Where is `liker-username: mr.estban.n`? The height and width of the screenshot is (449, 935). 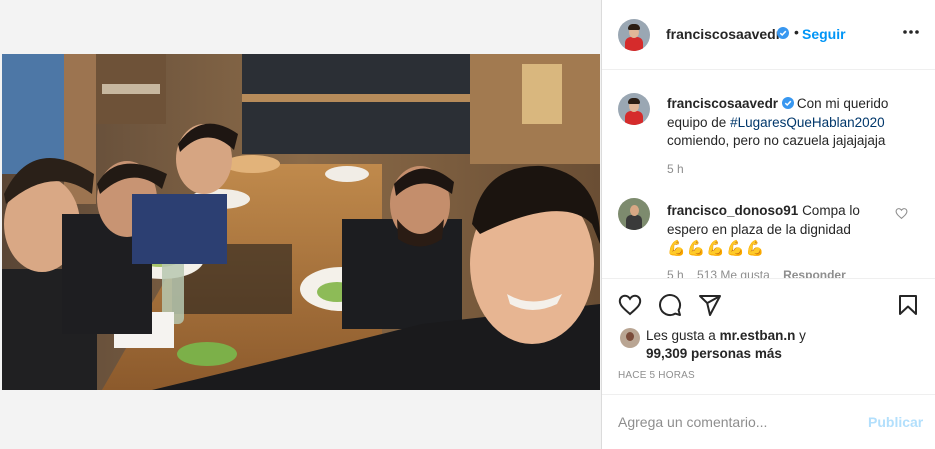
liker-username: mr.estban.n is located at coordinates (758, 335).